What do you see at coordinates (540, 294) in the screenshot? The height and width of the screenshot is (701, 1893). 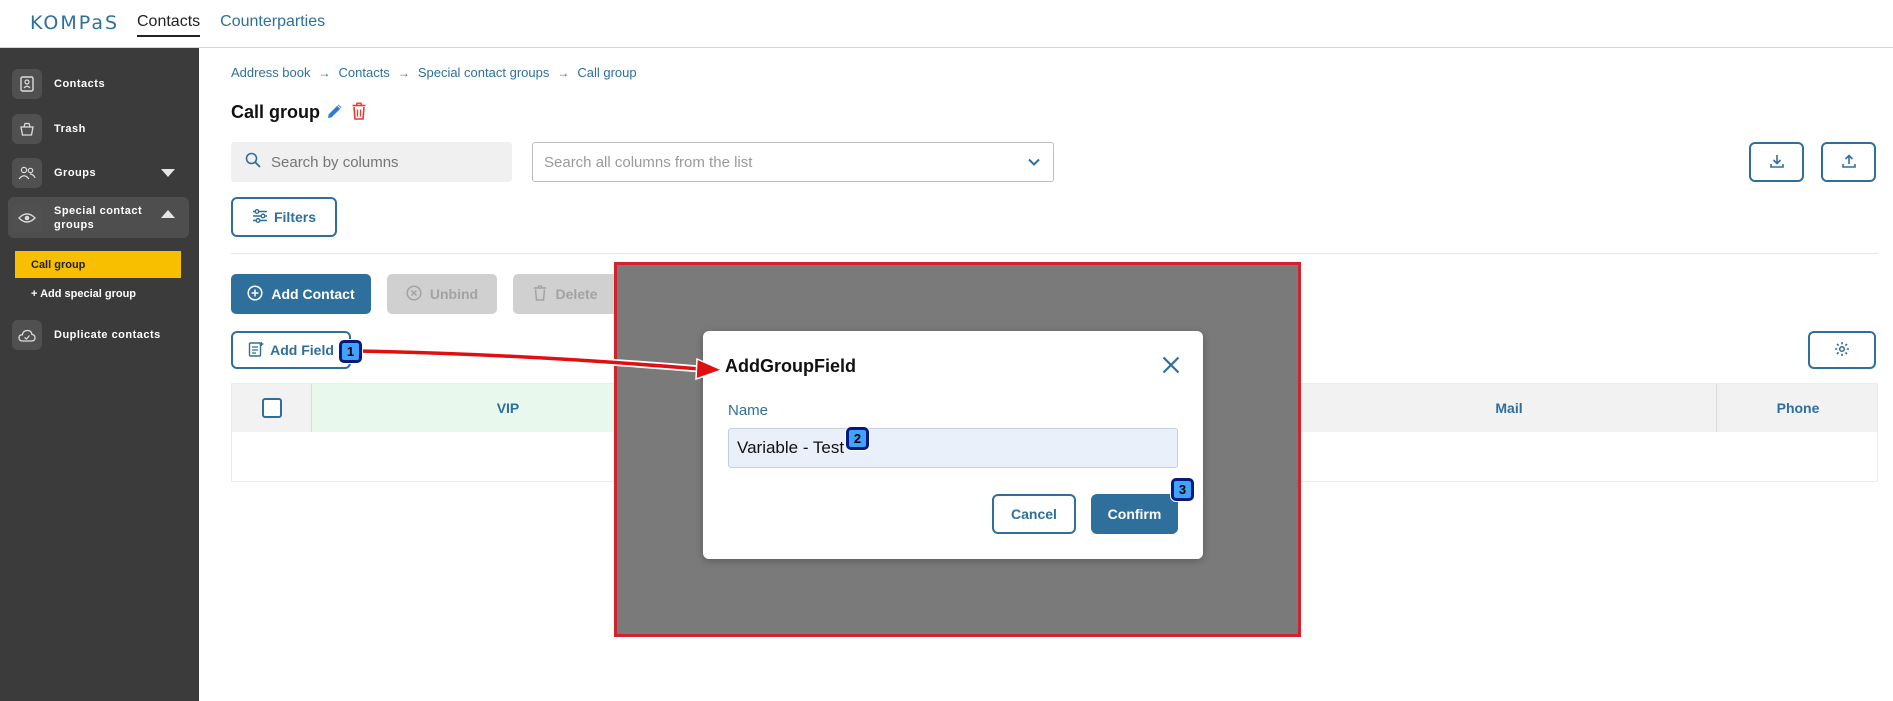 I see `trash-icon` at bounding box center [540, 294].